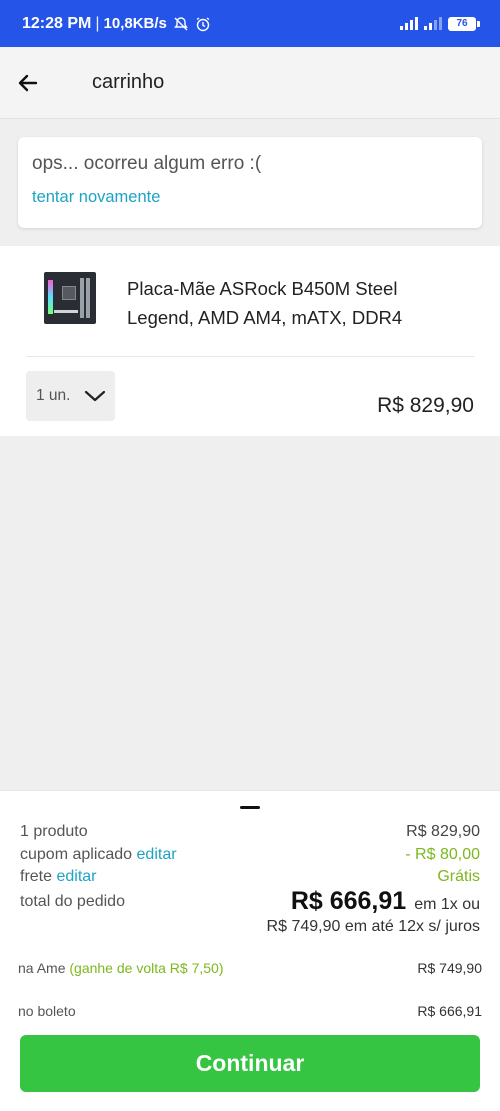  Describe the element at coordinates (181, 24) in the screenshot. I see `mute-bell-icon` at that location.